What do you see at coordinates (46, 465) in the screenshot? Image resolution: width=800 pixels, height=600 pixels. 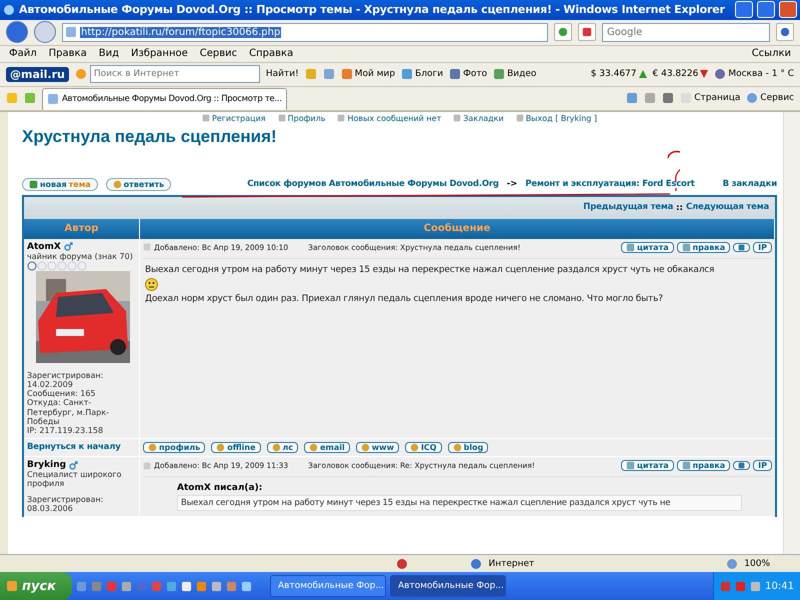 I see `author-name: Bryking` at bounding box center [46, 465].